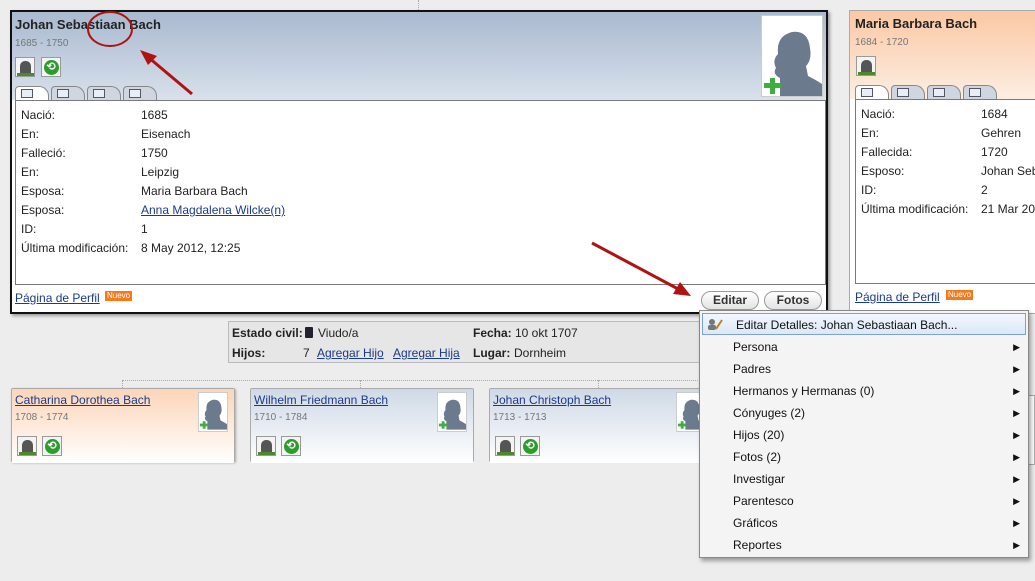  What do you see at coordinates (730, 300) in the screenshot?
I see `edit-button: Editar` at bounding box center [730, 300].